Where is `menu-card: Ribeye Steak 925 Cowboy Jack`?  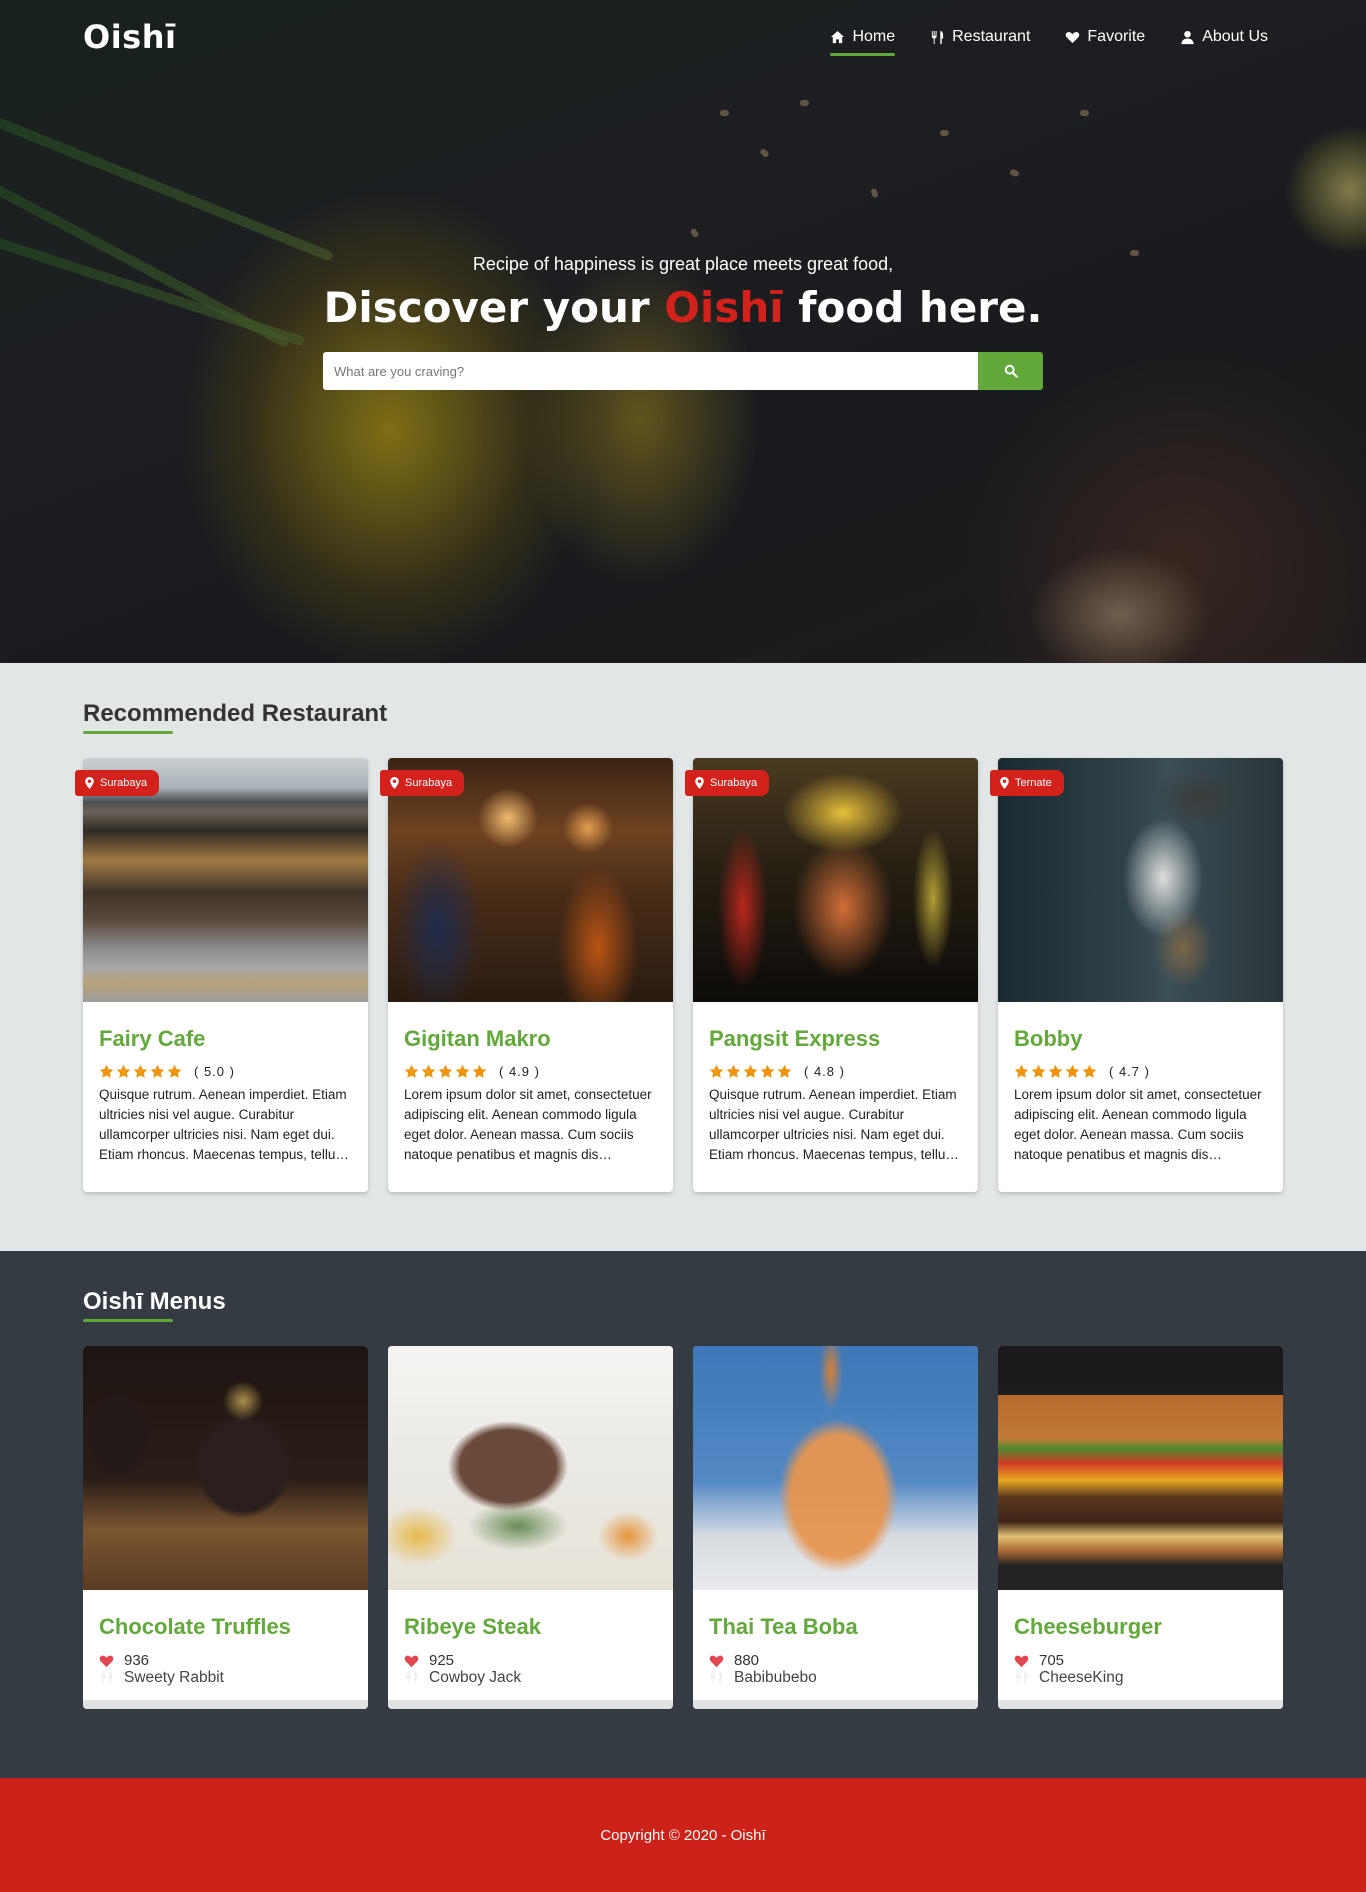 menu-card: Ribeye Steak 925 Cowboy Jack is located at coordinates (530, 1527).